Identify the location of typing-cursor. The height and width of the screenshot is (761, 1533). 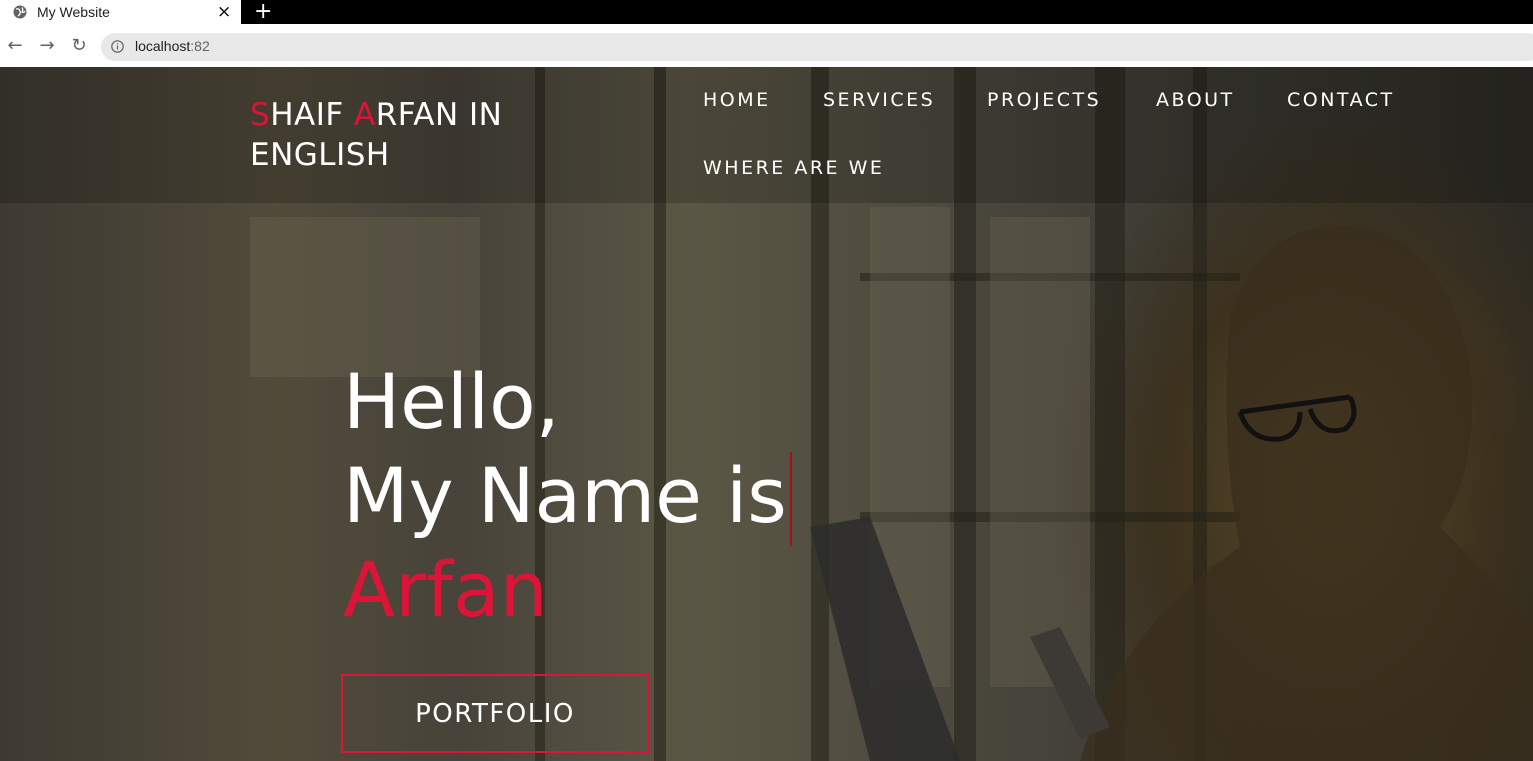
(791, 499).